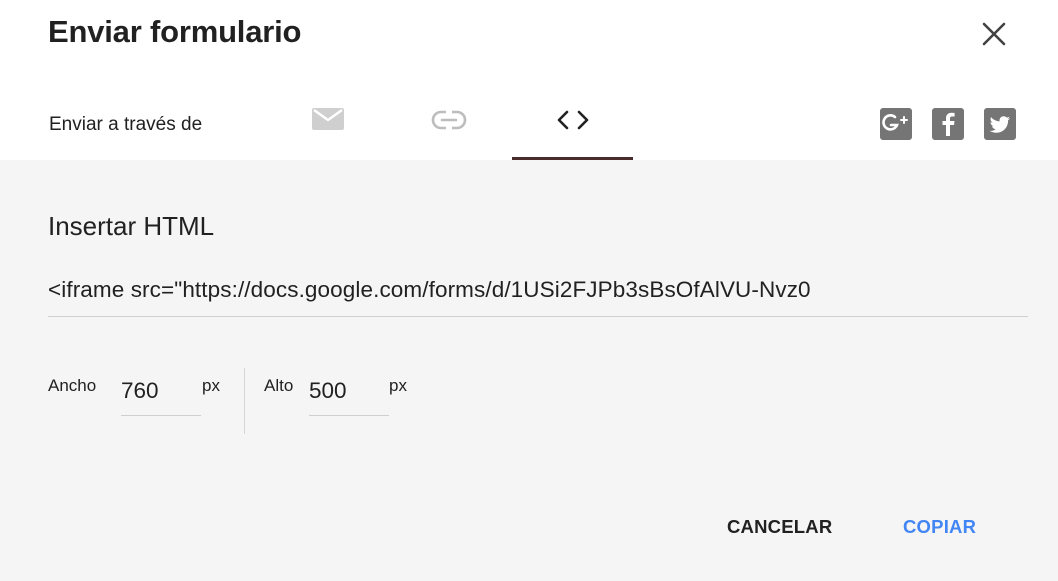 The image size is (1058, 581). Describe the element at coordinates (131, 226) in the screenshot. I see `embed-section-title: Insertar HTML` at that location.